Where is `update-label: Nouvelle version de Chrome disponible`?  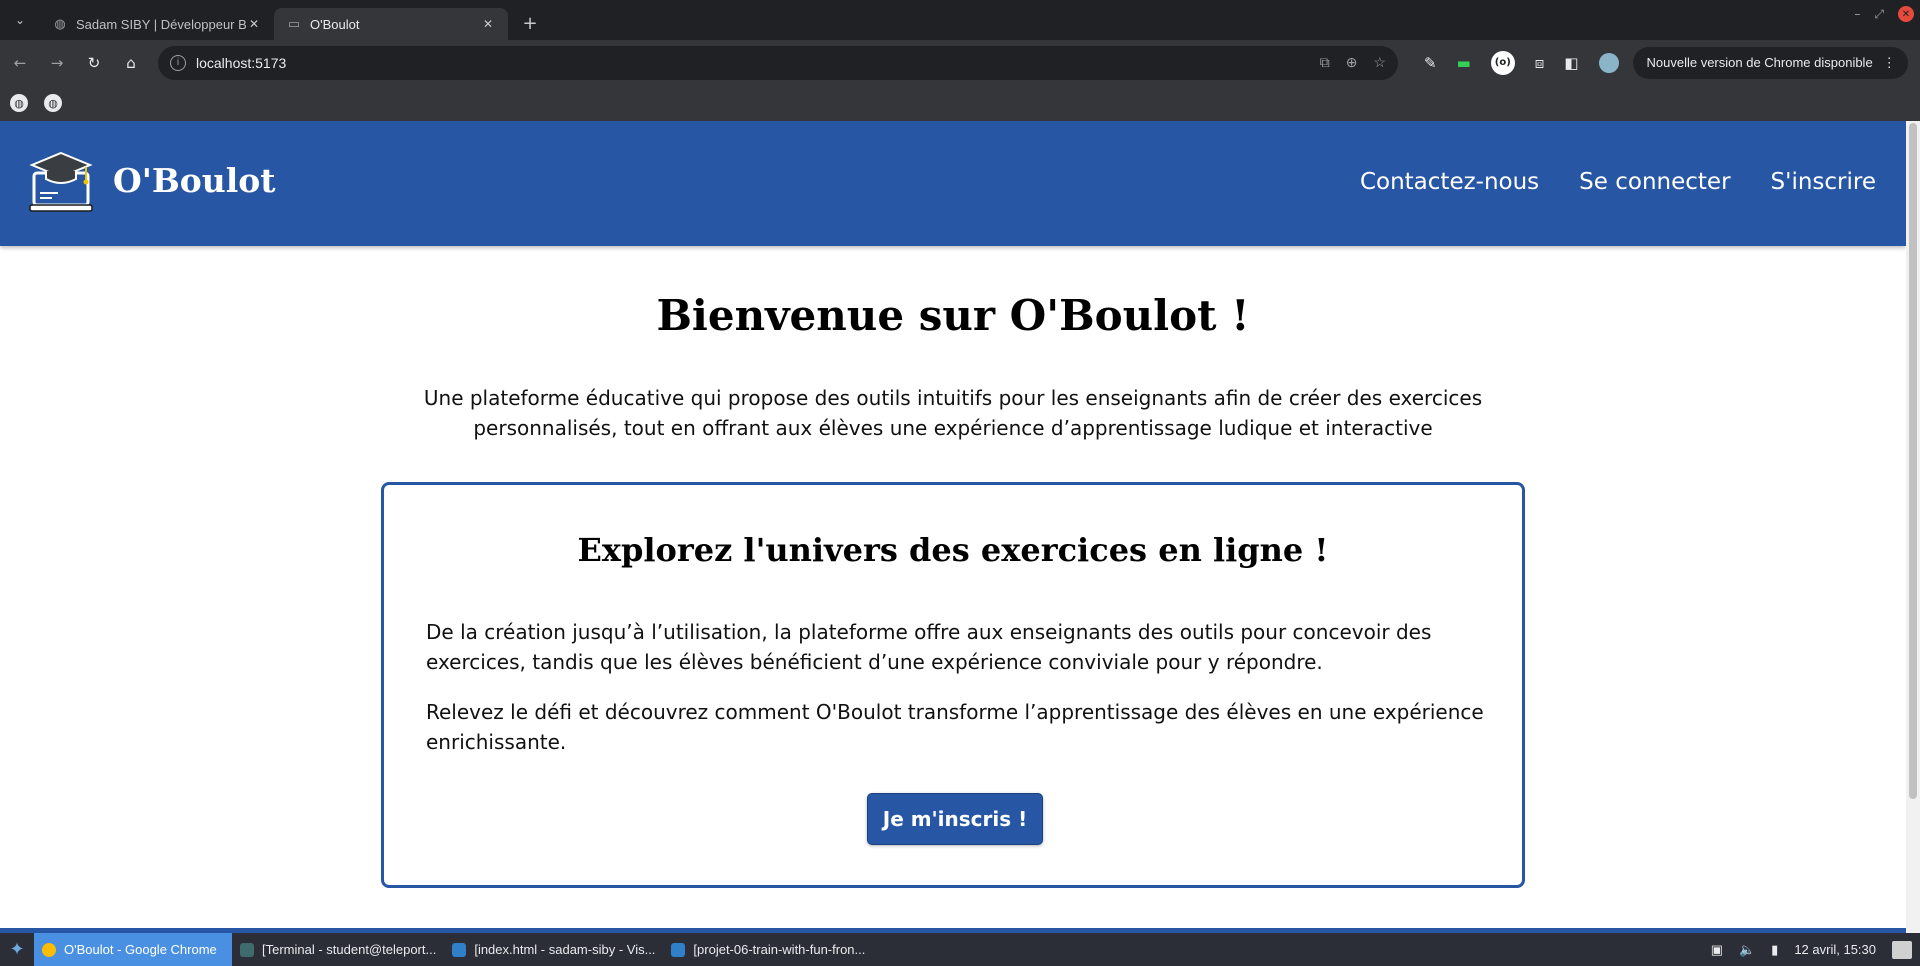
update-label: Nouvelle version de Chrome disponible is located at coordinates (1759, 62).